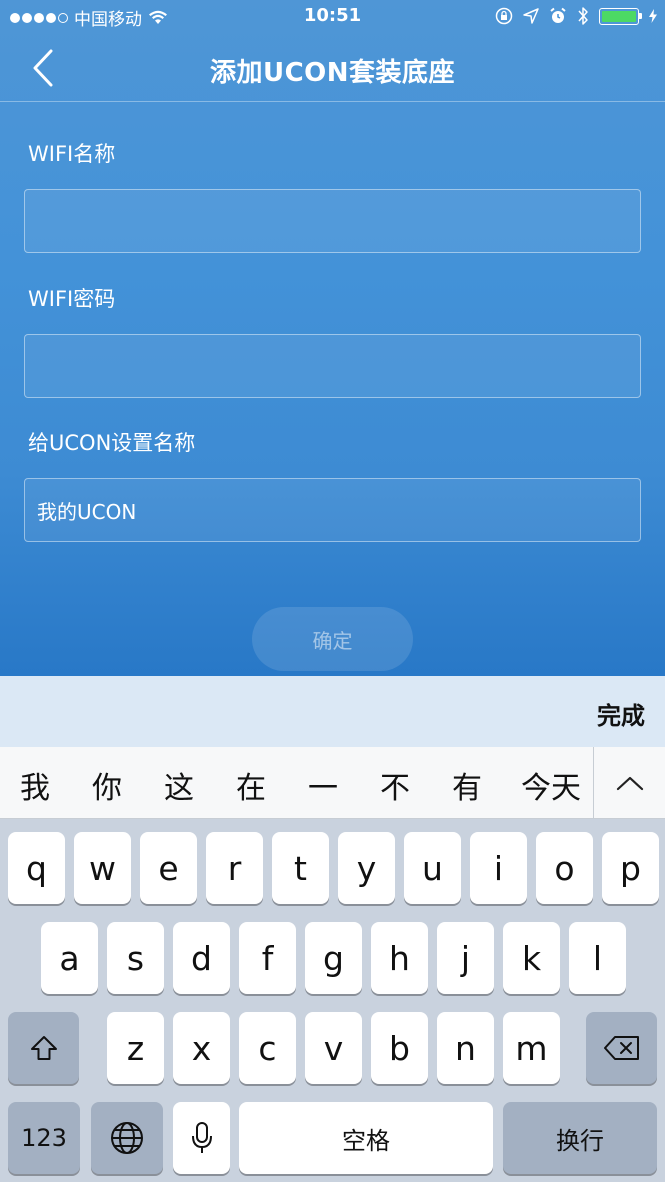 This screenshot has height=1182, width=665. Describe the element at coordinates (72, 154) in the screenshot. I see `wifi-name-label: WIFI名称` at that location.